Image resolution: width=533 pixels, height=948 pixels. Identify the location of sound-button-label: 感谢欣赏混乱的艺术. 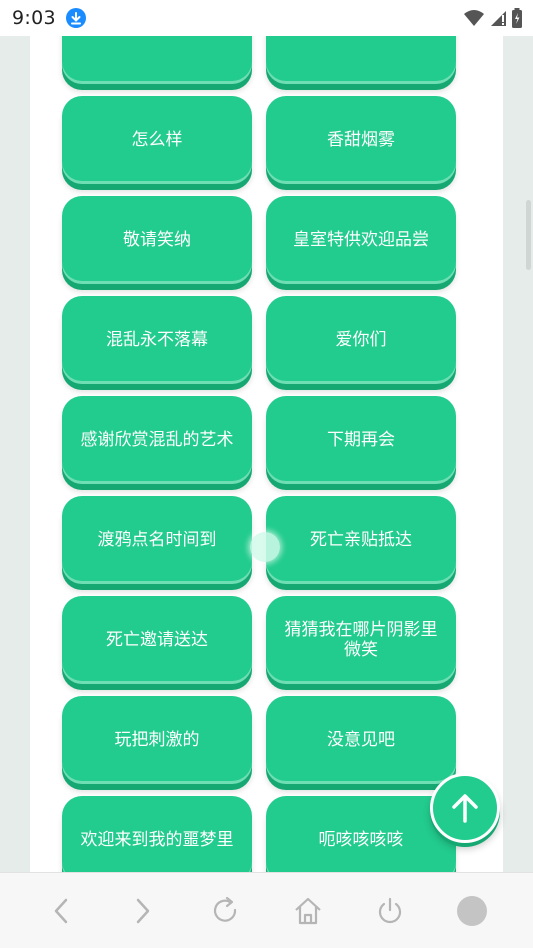
(157, 440).